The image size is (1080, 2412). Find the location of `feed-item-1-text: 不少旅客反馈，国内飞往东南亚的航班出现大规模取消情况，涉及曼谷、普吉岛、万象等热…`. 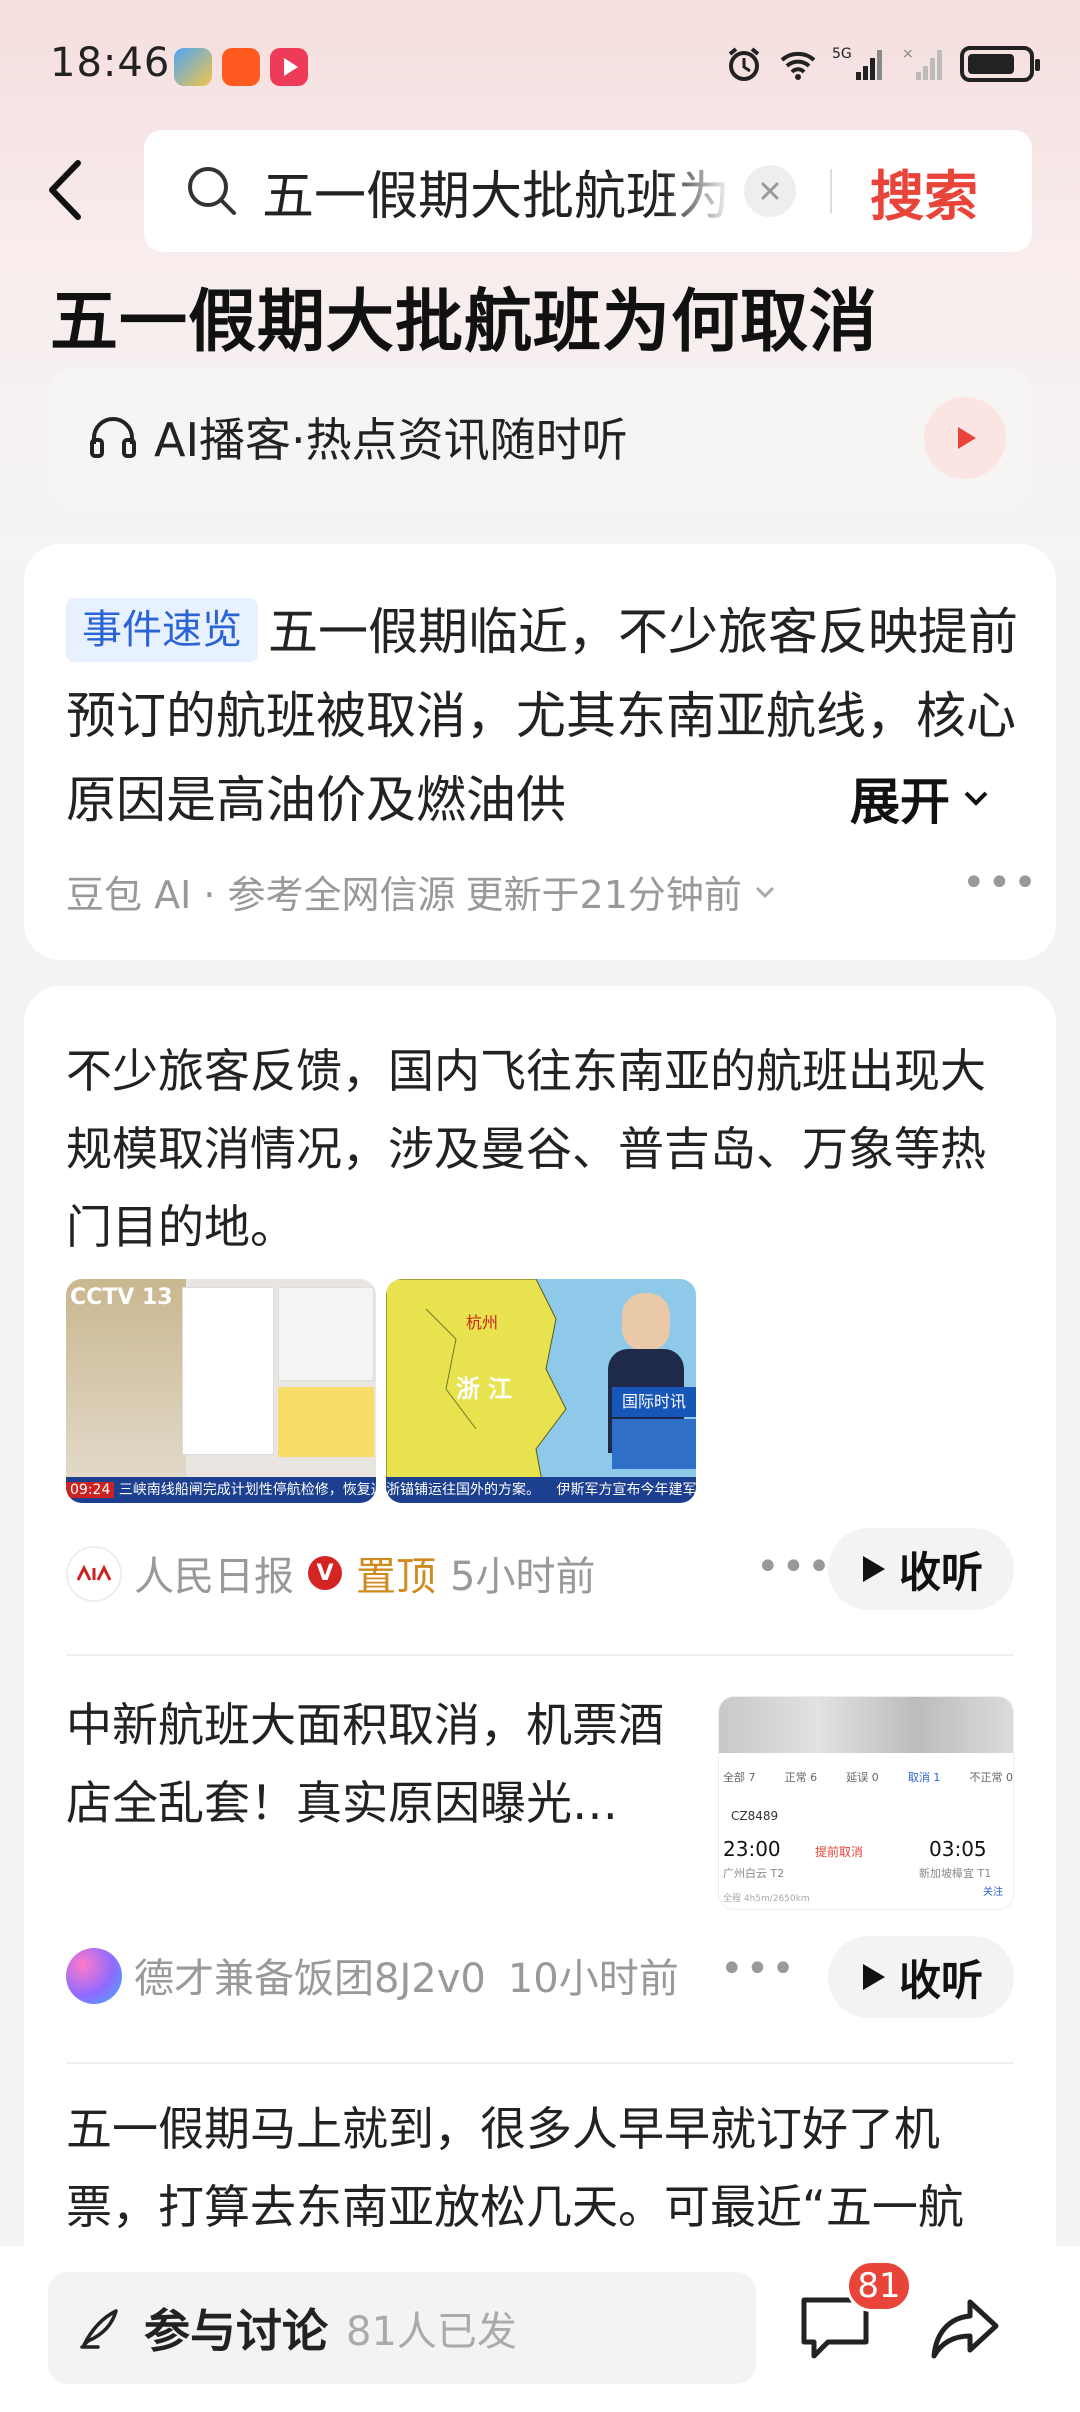

feed-item-1-text: 不少旅客反馈，国内飞往东南亚的航班出现大规模取消情况，涉及曼谷、普吉岛、万象等热… is located at coordinates (546, 1149).